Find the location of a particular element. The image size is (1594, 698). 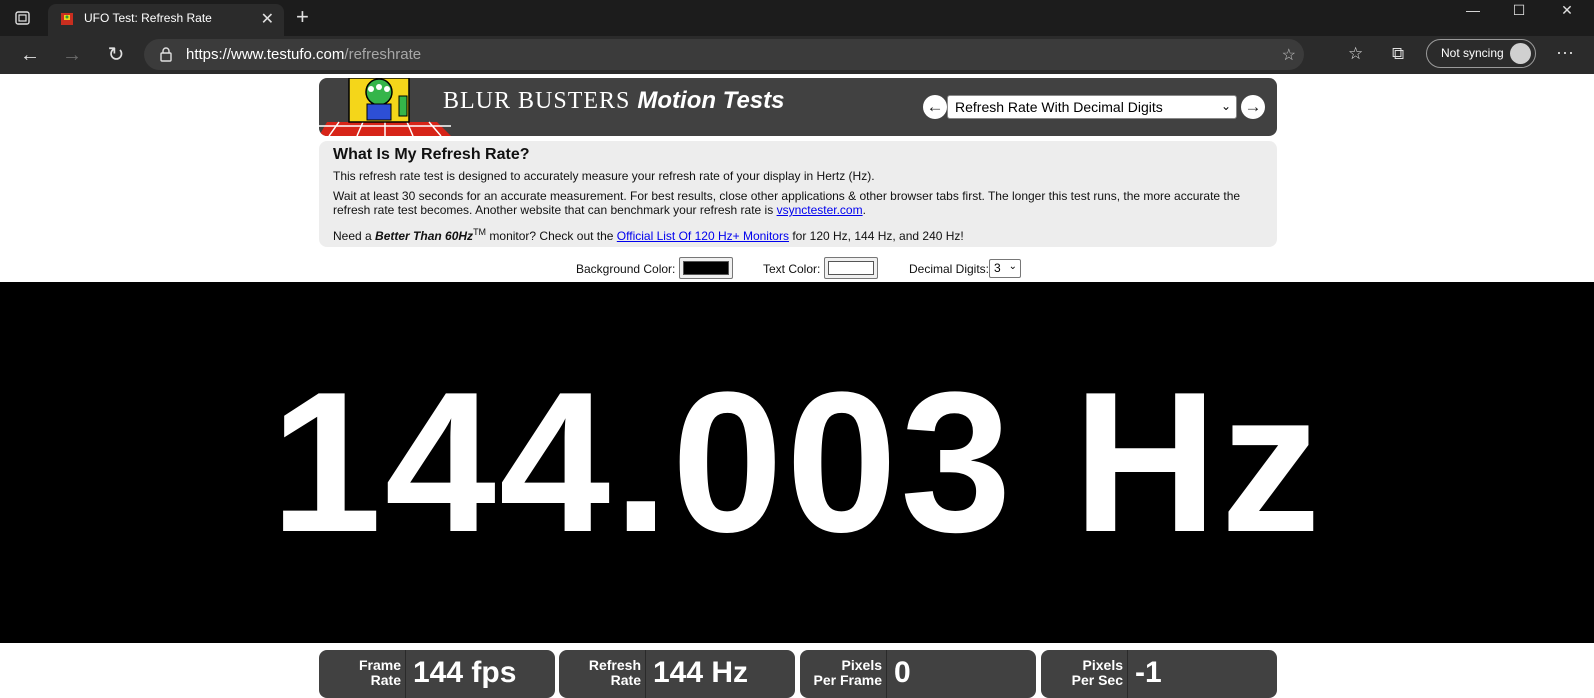

more-menu-icon: ··· is located at coordinates (1565, 52).